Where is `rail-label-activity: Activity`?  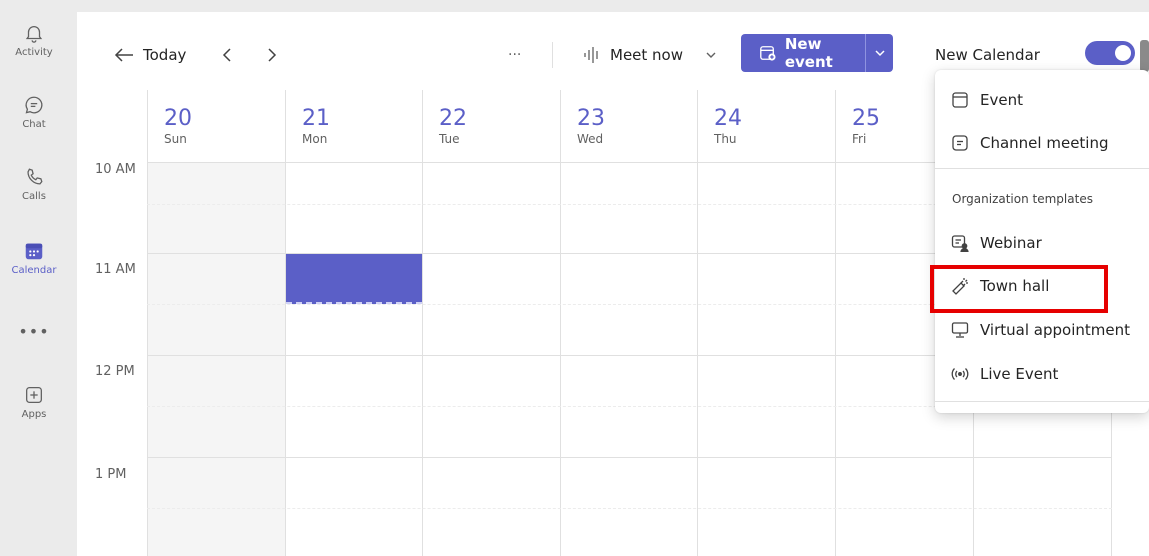 rail-label-activity: Activity is located at coordinates (34, 52).